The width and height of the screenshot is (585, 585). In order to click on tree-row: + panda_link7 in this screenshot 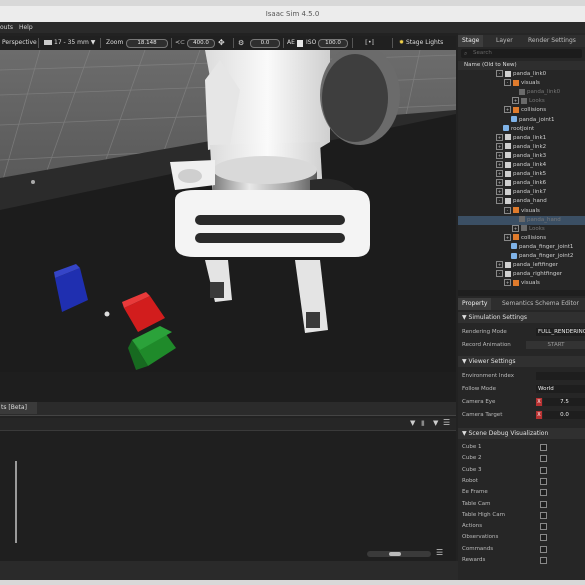, I will do `click(521, 192)`.